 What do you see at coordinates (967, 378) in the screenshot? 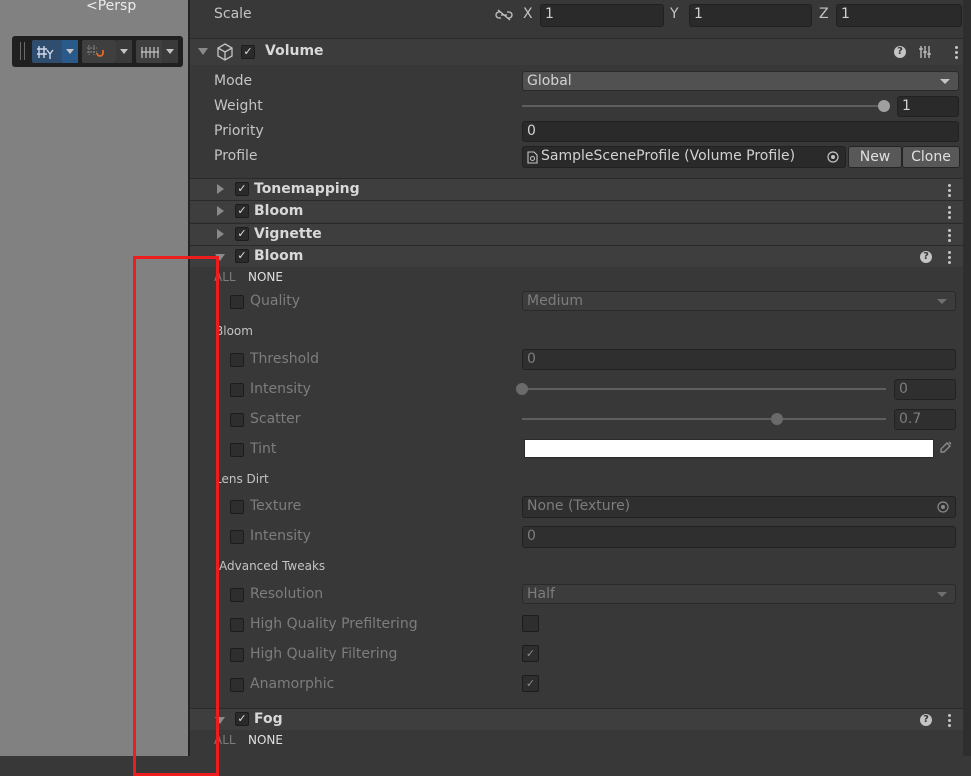
I see `inspector-scrollbar` at bounding box center [967, 378].